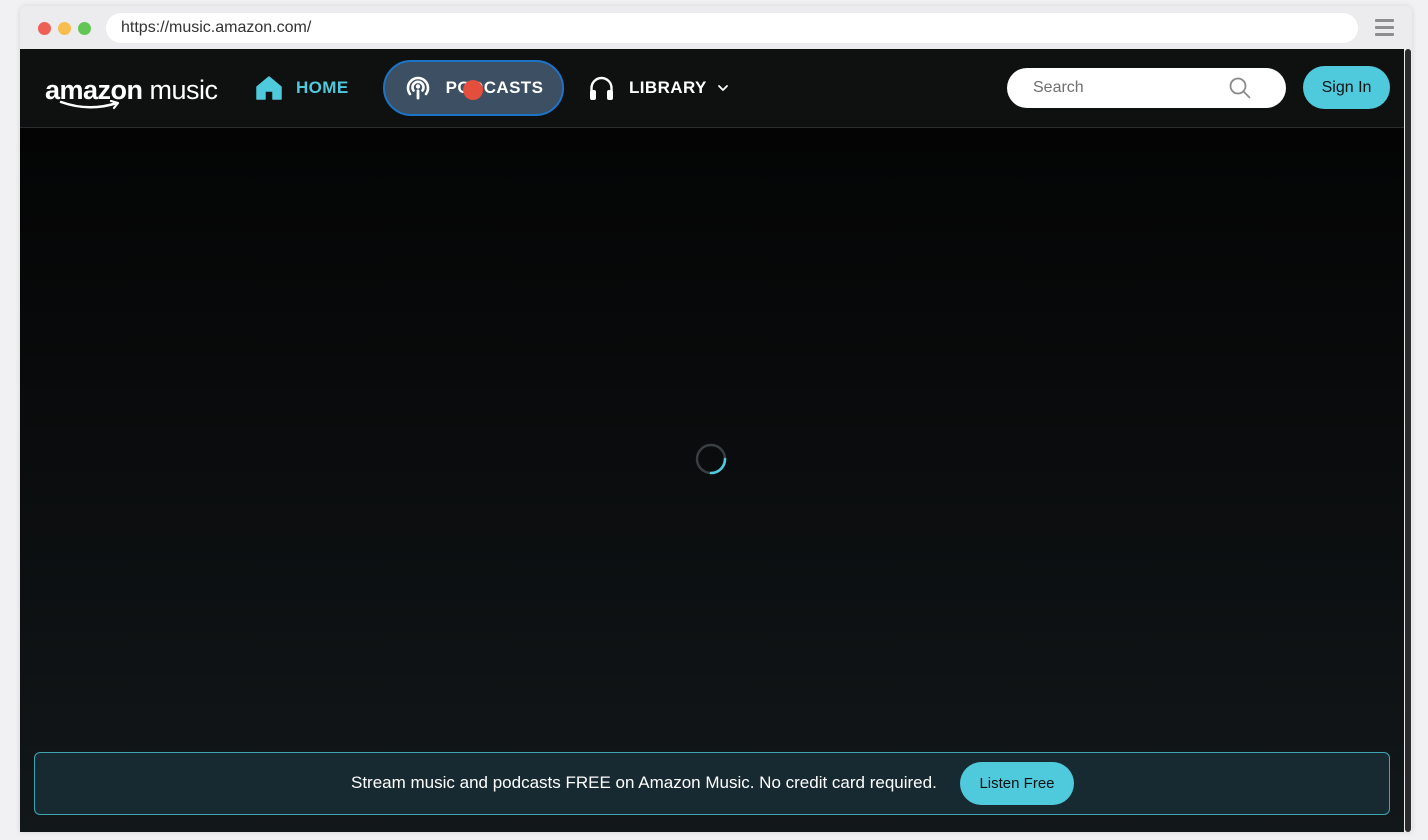 The width and height of the screenshot is (1428, 840). I want to click on spinner-icon, so click(711, 459).